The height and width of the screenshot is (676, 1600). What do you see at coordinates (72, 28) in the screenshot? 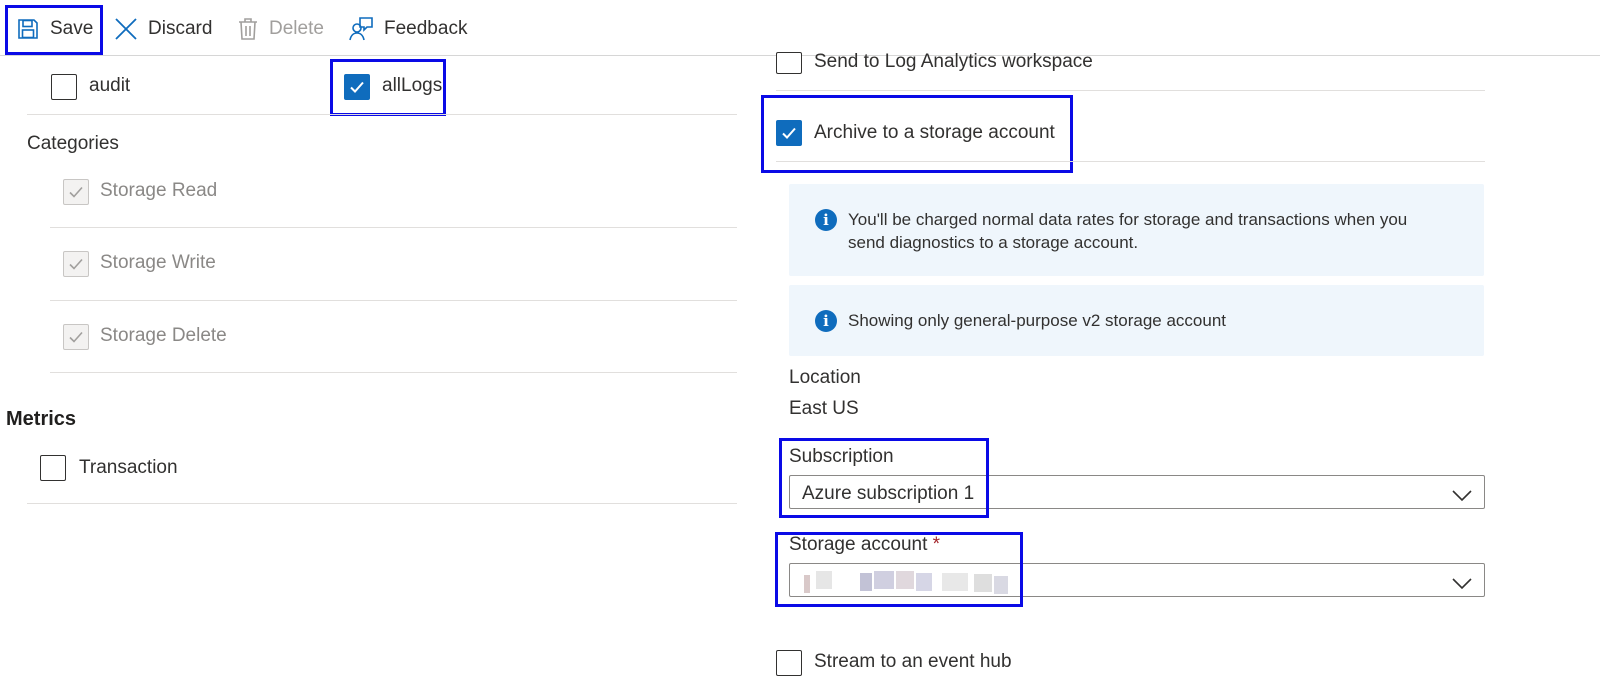
I see `save-label: Save` at bounding box center [72, 28].